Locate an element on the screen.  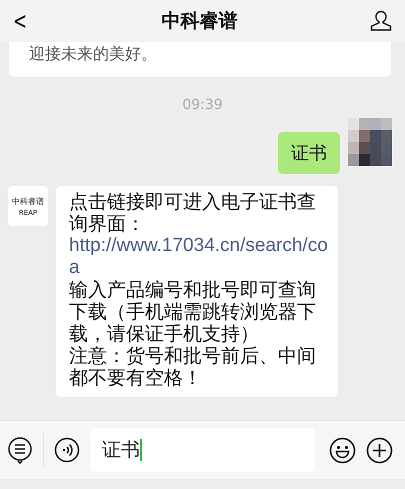
profile-icon is located at coordinates (380, 21).